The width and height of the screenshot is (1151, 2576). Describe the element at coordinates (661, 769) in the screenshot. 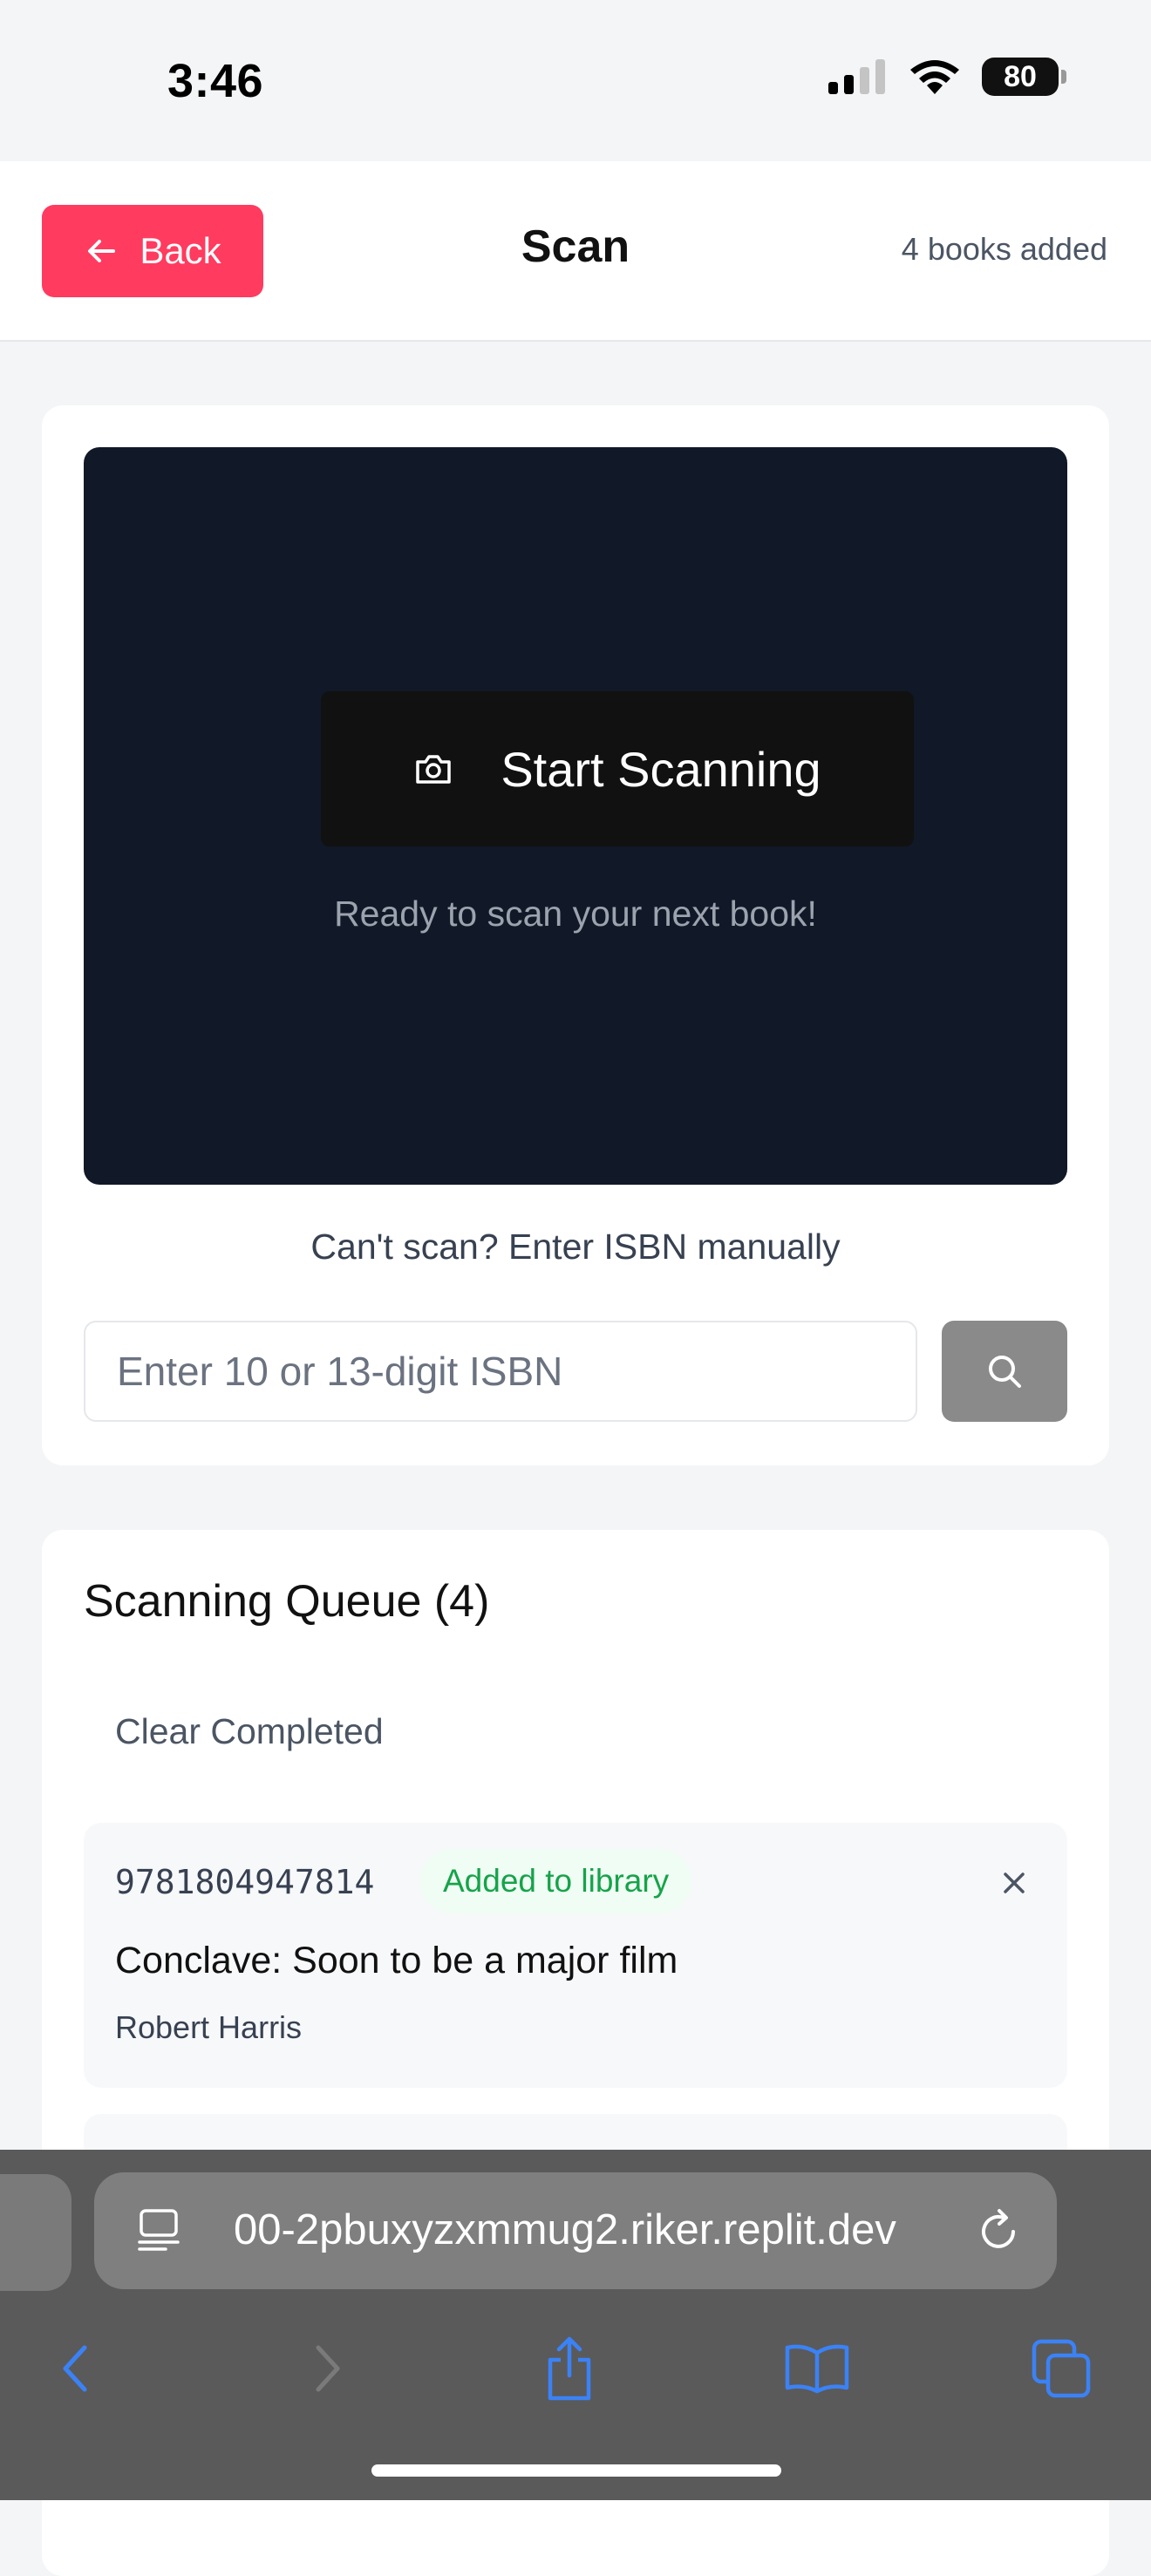

I see `start-scanning-label: Start Scanning` at that location.